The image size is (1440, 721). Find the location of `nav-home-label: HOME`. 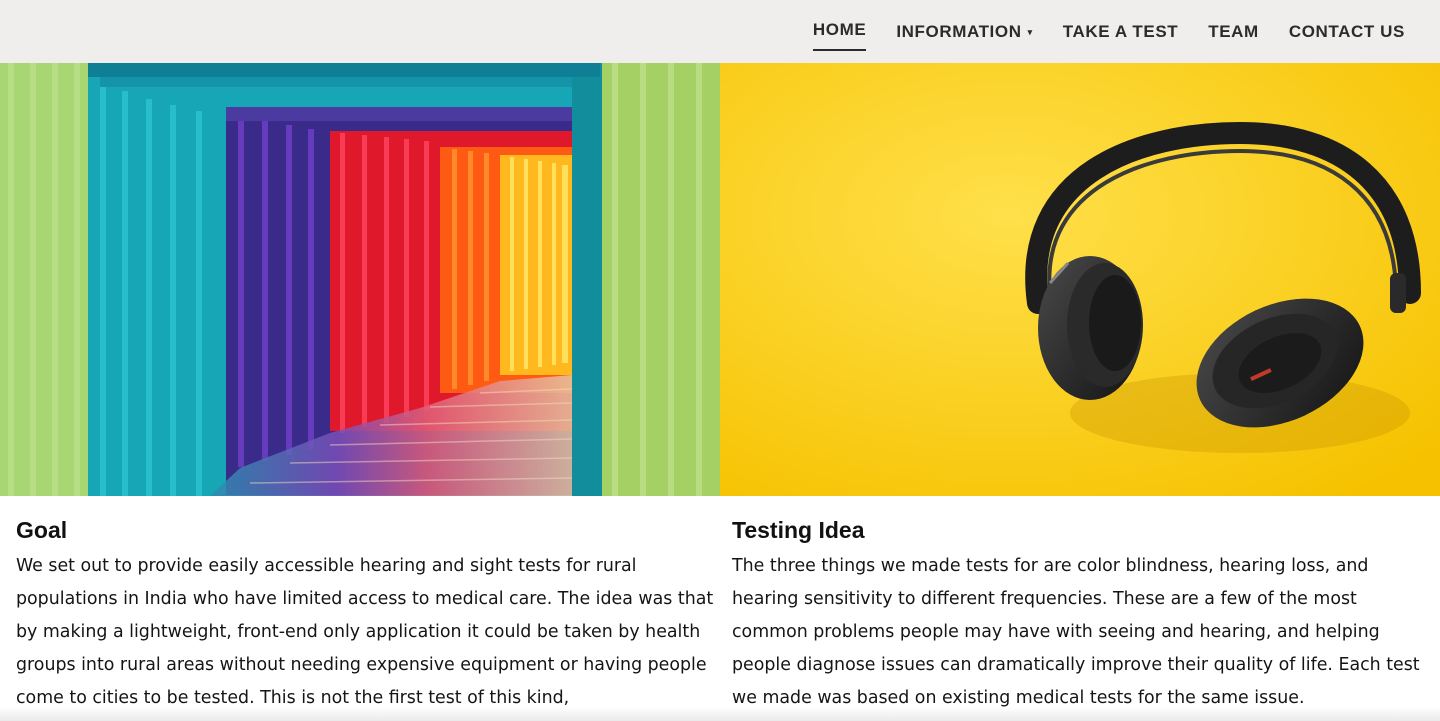

nav-home-label: HOME is located at coordinates (839, 29).